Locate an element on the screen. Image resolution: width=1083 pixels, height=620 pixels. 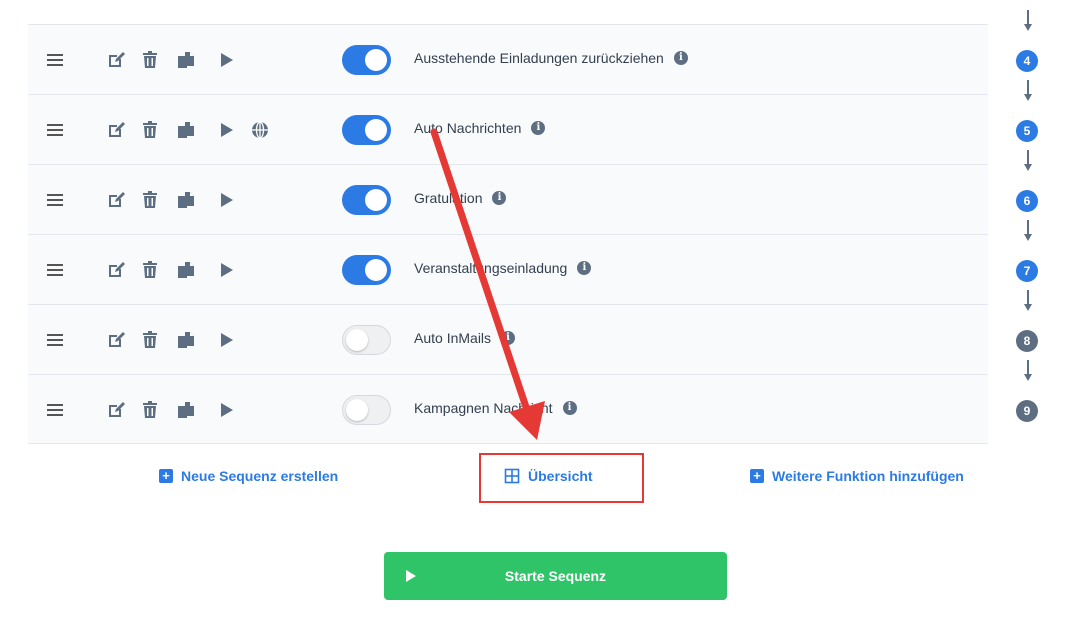
sequence-name: Veranstaltungseinladung i is located at coordinates (503, 268).